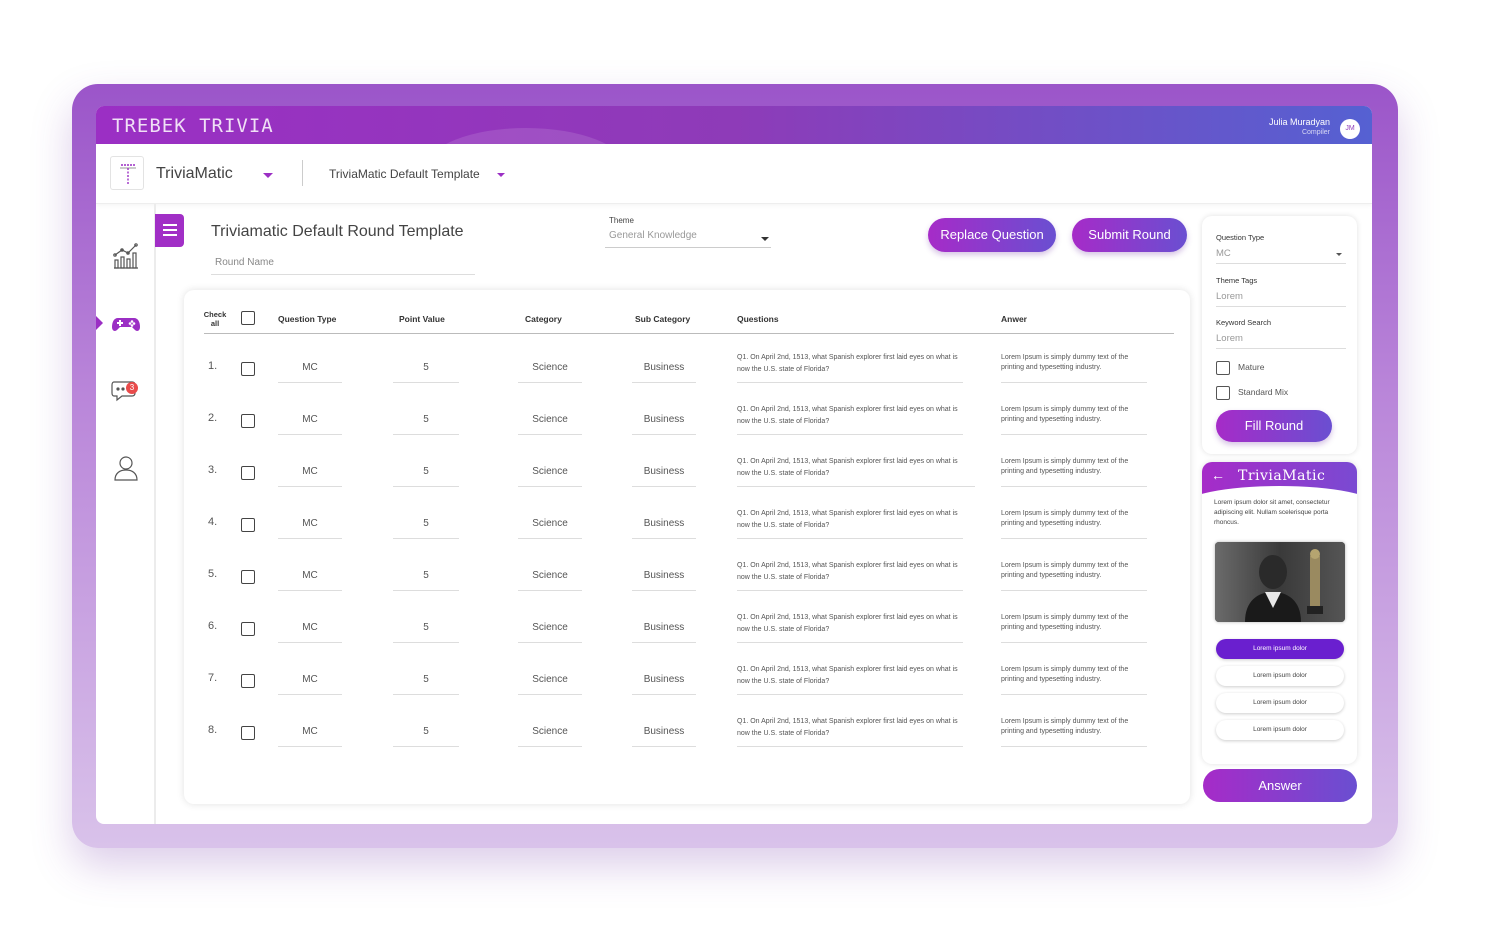  What do you see at coordinates (543, 319) in the screenshot?
I see `header-category: Category` at bounding box center [543, 319].